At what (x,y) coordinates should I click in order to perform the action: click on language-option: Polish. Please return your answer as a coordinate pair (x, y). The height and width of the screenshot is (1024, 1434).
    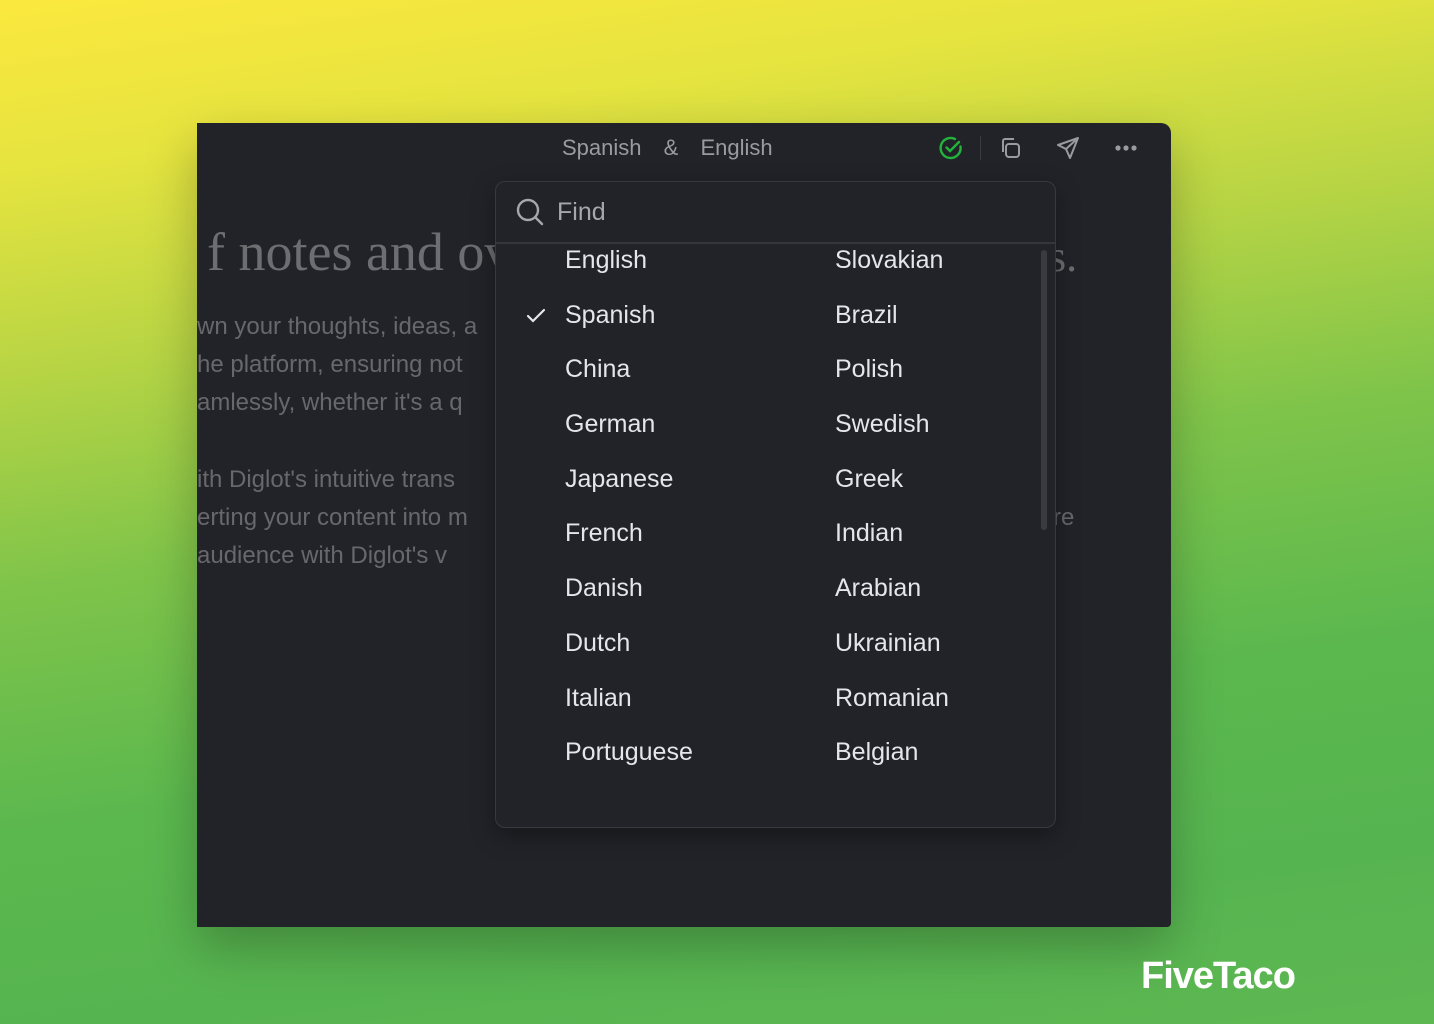
    Looking at the image, I should click on (901, 369).